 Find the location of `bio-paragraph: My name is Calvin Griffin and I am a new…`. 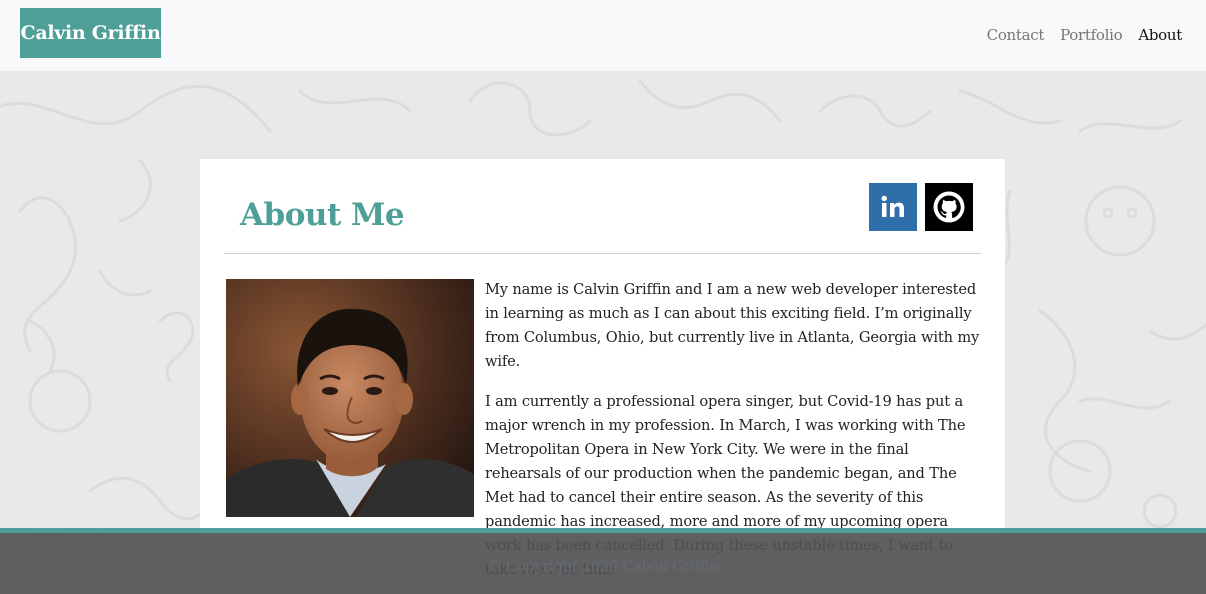

bio-paragraph: My name is Calvin Griffin and I am a new… is located at coordinates (732, 325).